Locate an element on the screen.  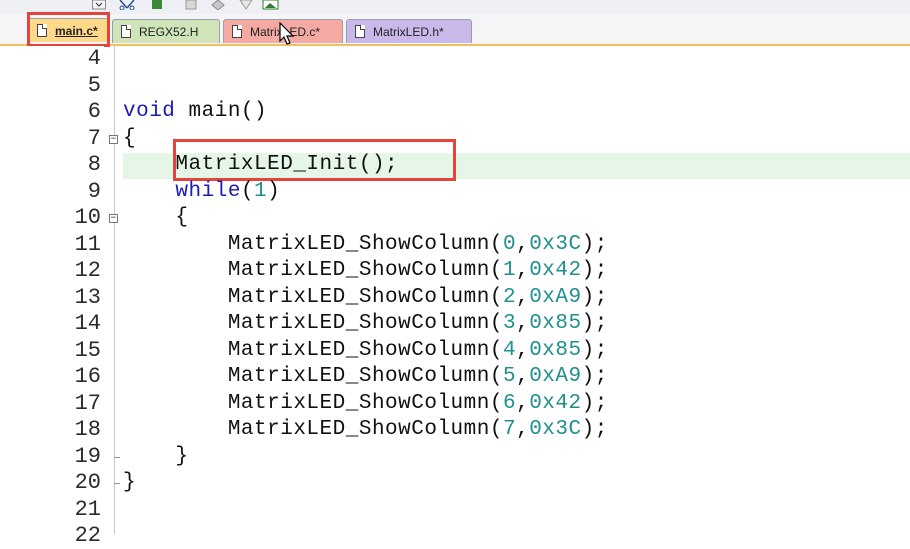
highlight-box-active-tab is located at coordinates (68, 29).